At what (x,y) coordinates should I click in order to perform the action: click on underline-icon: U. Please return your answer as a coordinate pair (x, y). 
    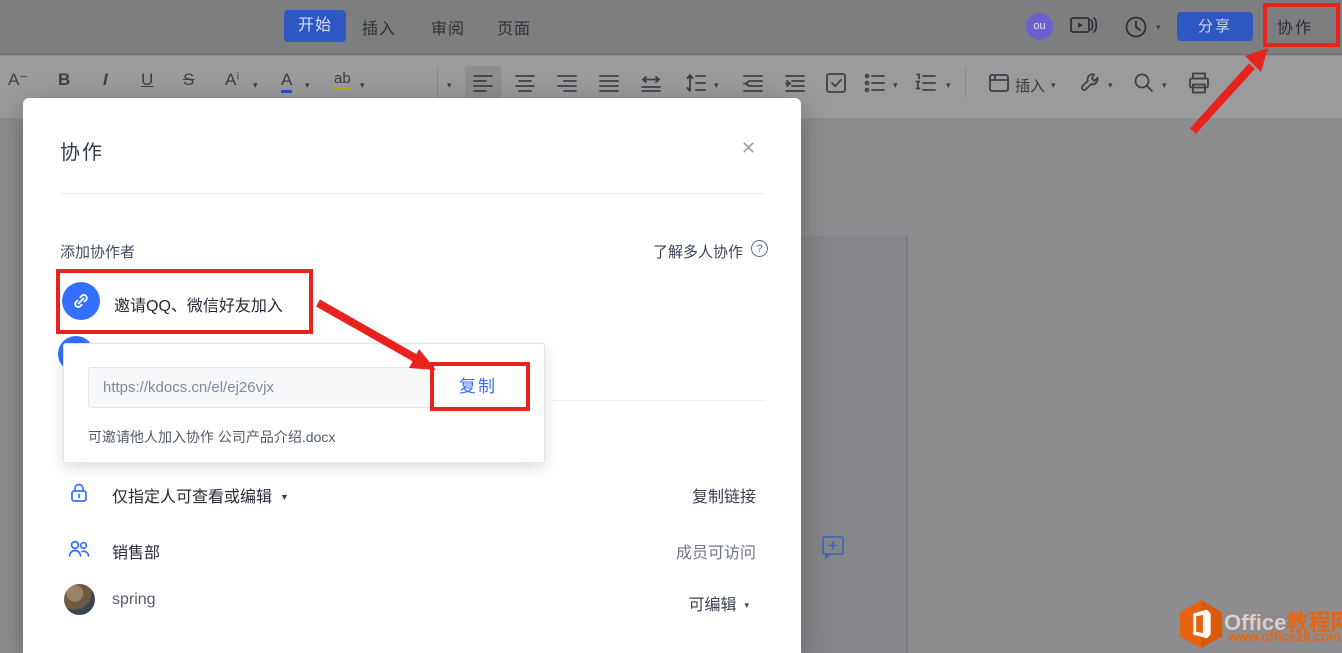
    Looking at the image, I should click on (147, 80).